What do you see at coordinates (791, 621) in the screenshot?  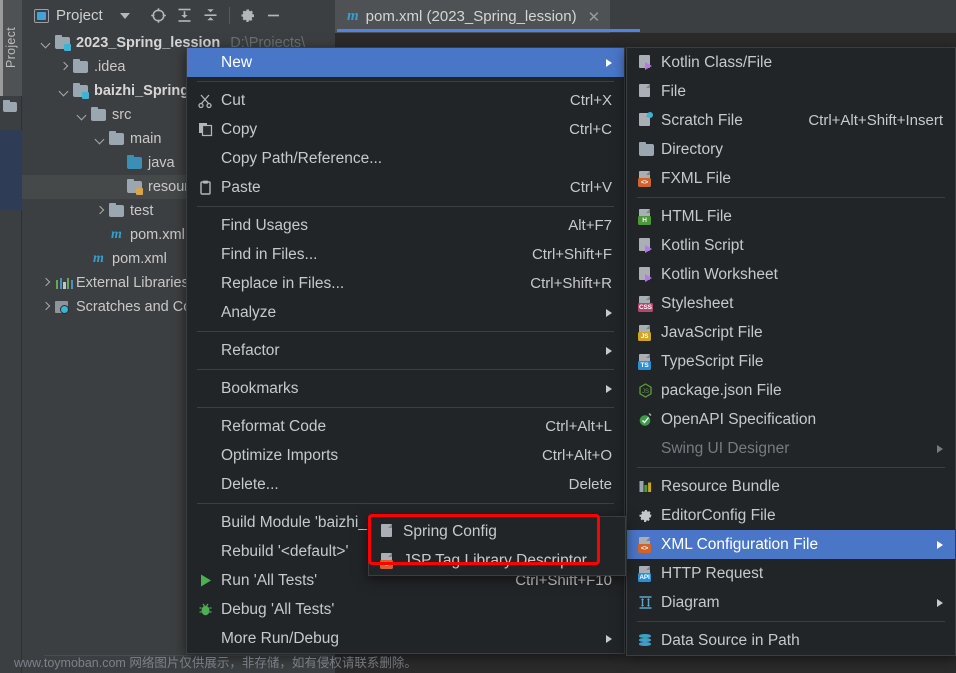 I see `menu-separator` at bounding box center [791, 621].